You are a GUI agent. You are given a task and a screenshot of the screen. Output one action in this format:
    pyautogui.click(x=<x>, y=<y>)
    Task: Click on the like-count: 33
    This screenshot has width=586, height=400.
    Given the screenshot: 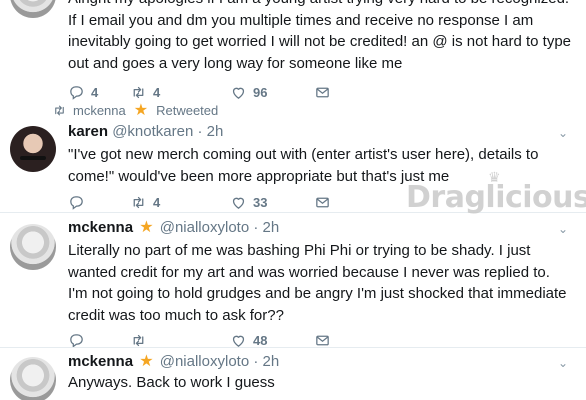 What is the action you would take?
    pyautogui.click(x=260, y=202)
    